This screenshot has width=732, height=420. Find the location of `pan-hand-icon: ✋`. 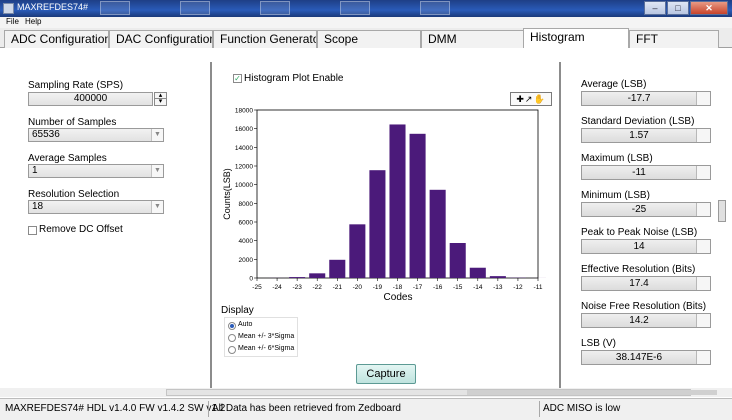

pan-hand-icon: ✋ is located at coordinates (539, 99).